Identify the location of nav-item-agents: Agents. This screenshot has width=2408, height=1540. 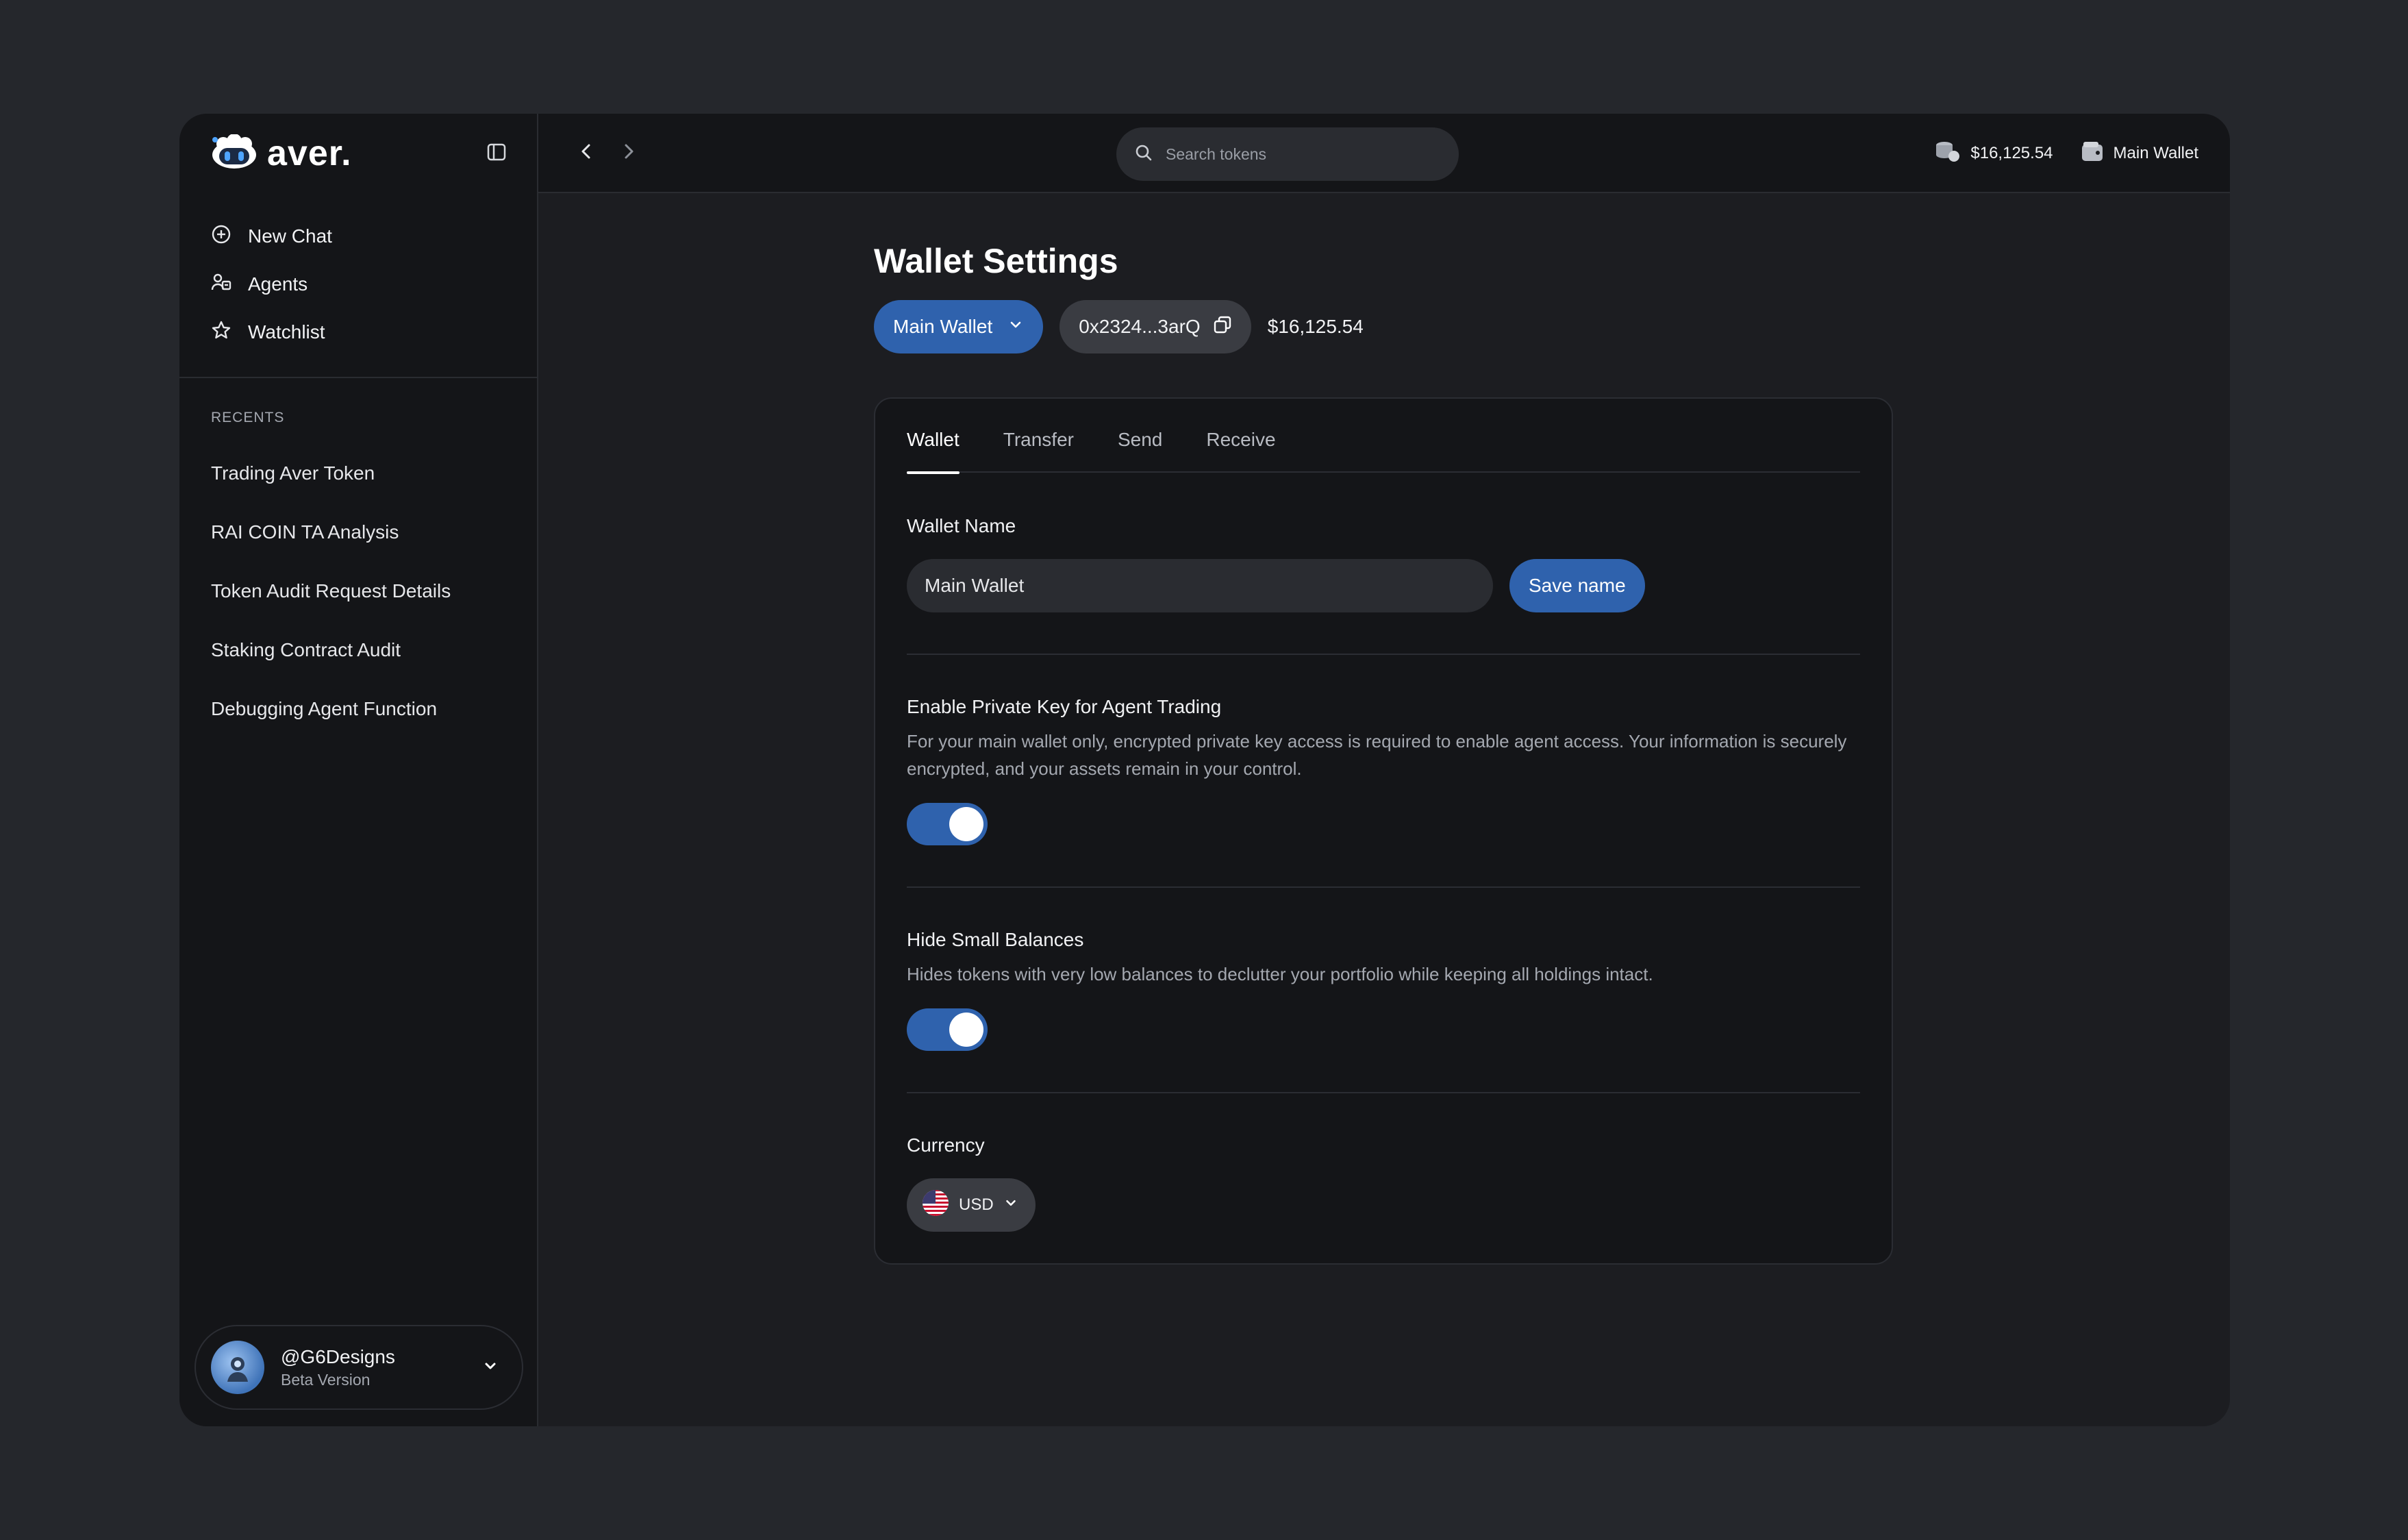
(358, 284).